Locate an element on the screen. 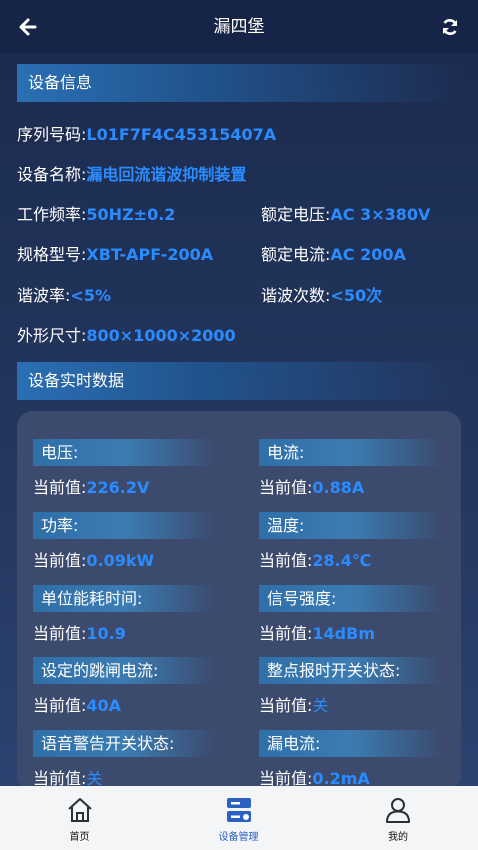  power-value: 0.09kW is located at coordinates (120, 560).